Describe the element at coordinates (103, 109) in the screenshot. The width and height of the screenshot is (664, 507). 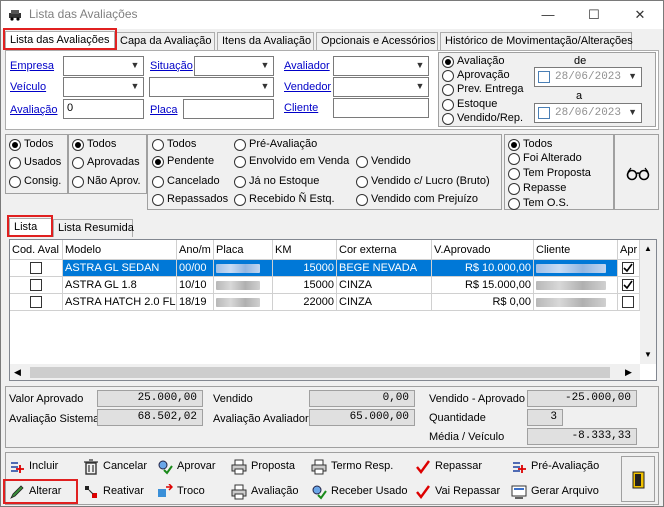
I see `avaliacao-input: 0` at that location.